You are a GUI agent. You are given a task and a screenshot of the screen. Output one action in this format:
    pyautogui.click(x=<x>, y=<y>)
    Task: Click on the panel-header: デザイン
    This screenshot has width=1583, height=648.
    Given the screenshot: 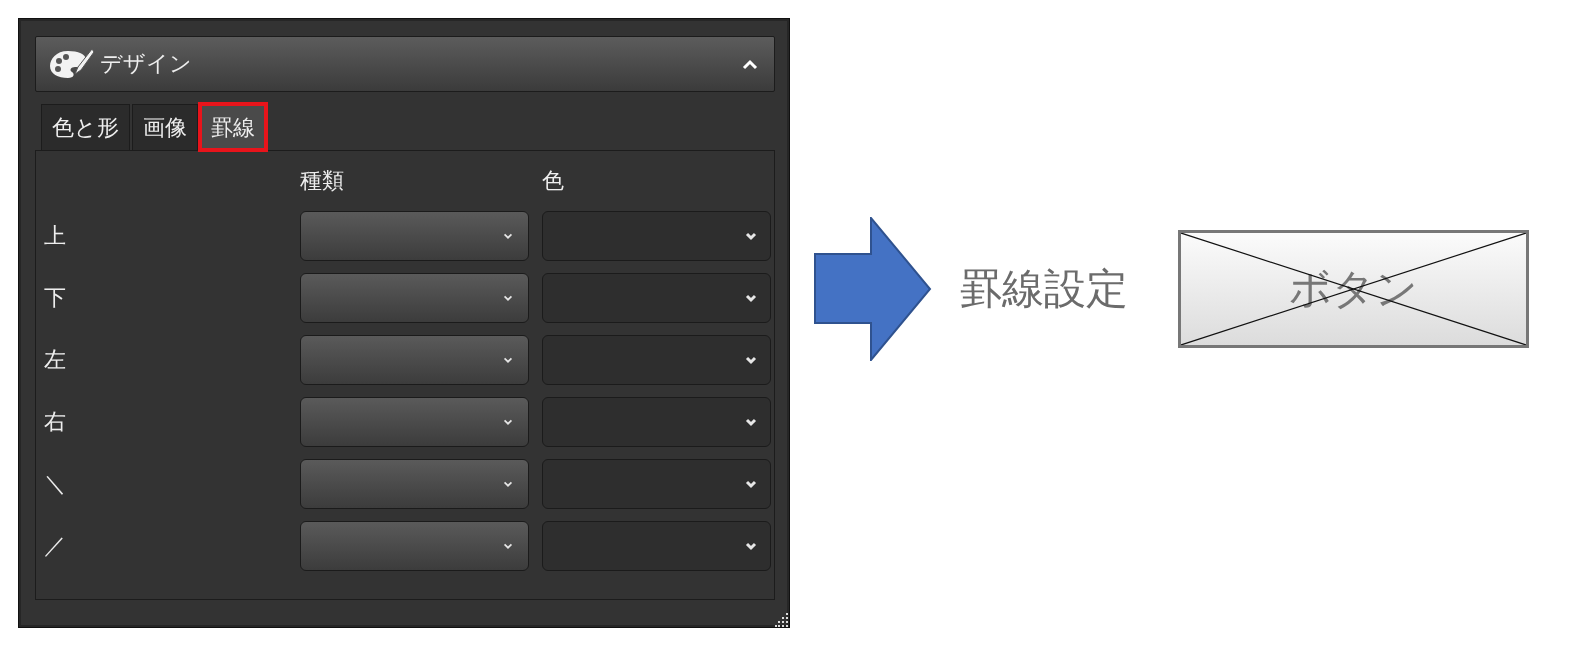 What is the action you would take?
    pyautogui.click(x=405, y=64)
    